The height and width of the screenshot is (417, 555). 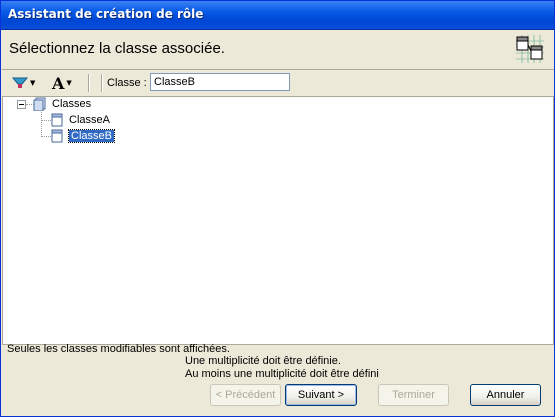 I want to click on window-title: Assistant de création de rôle, so click(x=106, y=14).